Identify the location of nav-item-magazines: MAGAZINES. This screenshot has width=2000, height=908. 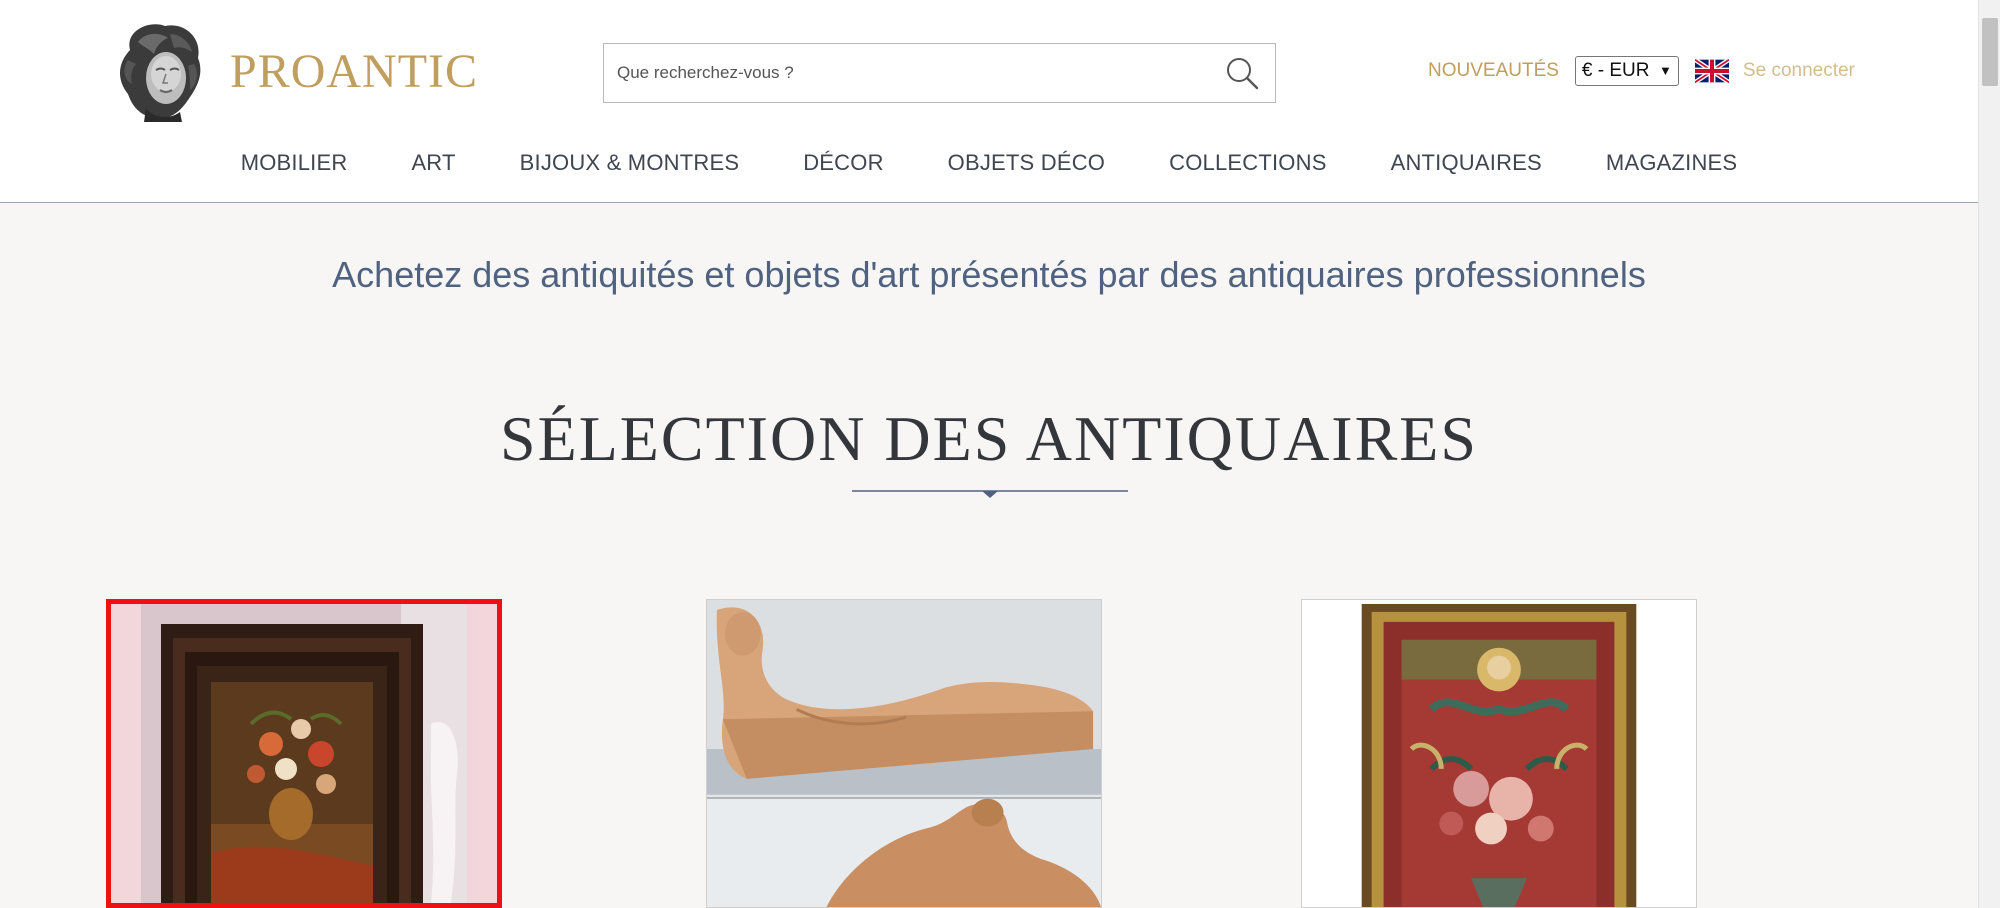
(1671, 163).